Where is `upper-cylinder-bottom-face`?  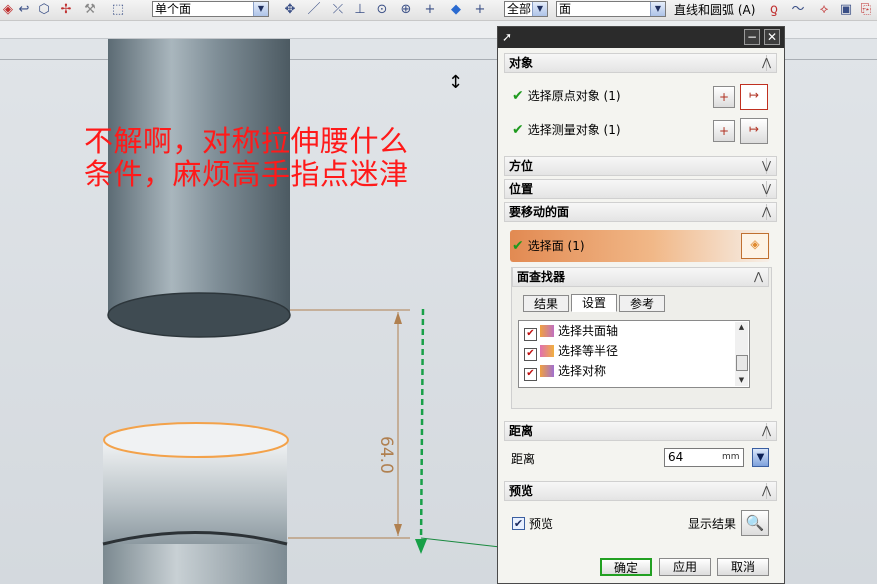
upper-cylinder-bottom-face is located at coordinates (199, 315).